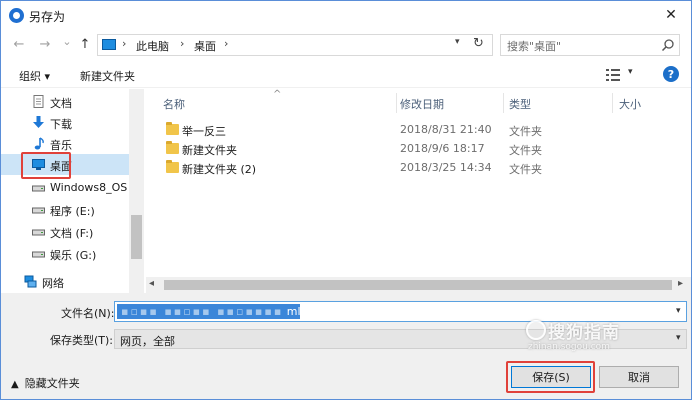  Describe the element at coordinates (147, 341) in the screenshot. I see `filetype-value: 网页，全部` at that location.